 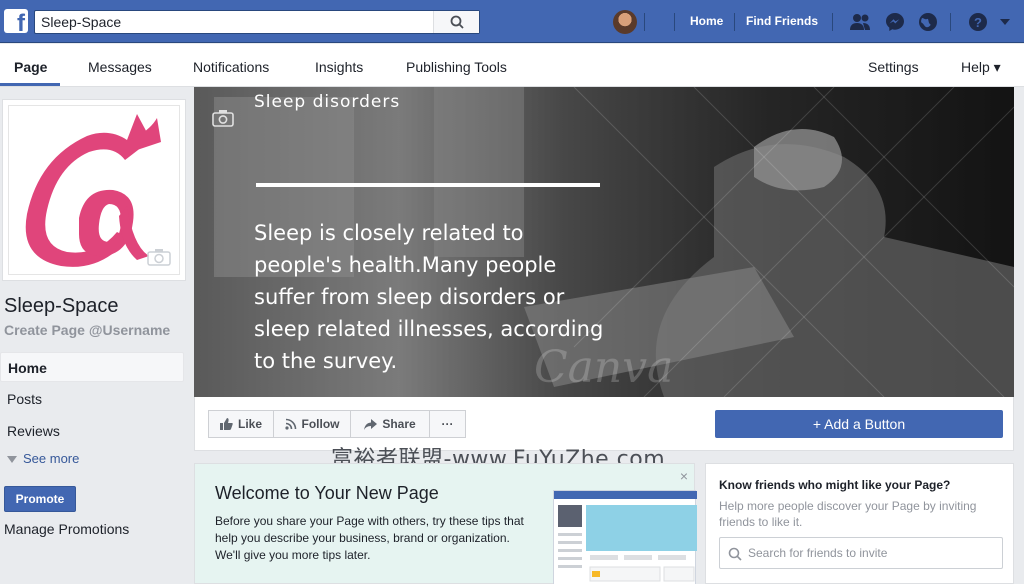 I want to click on friend-search-box, so click(x=861, y=553).